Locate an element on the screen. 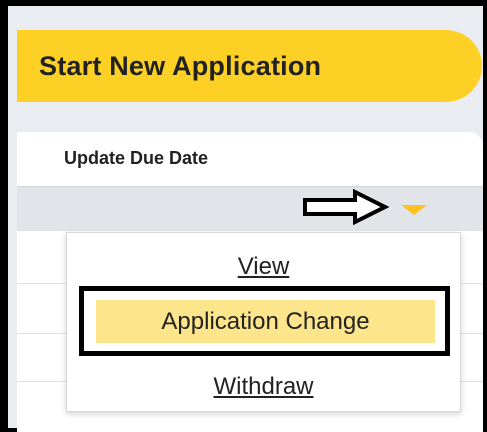  menu-item-withdraw-label: Withdraw is located at coordinates (263, 386).